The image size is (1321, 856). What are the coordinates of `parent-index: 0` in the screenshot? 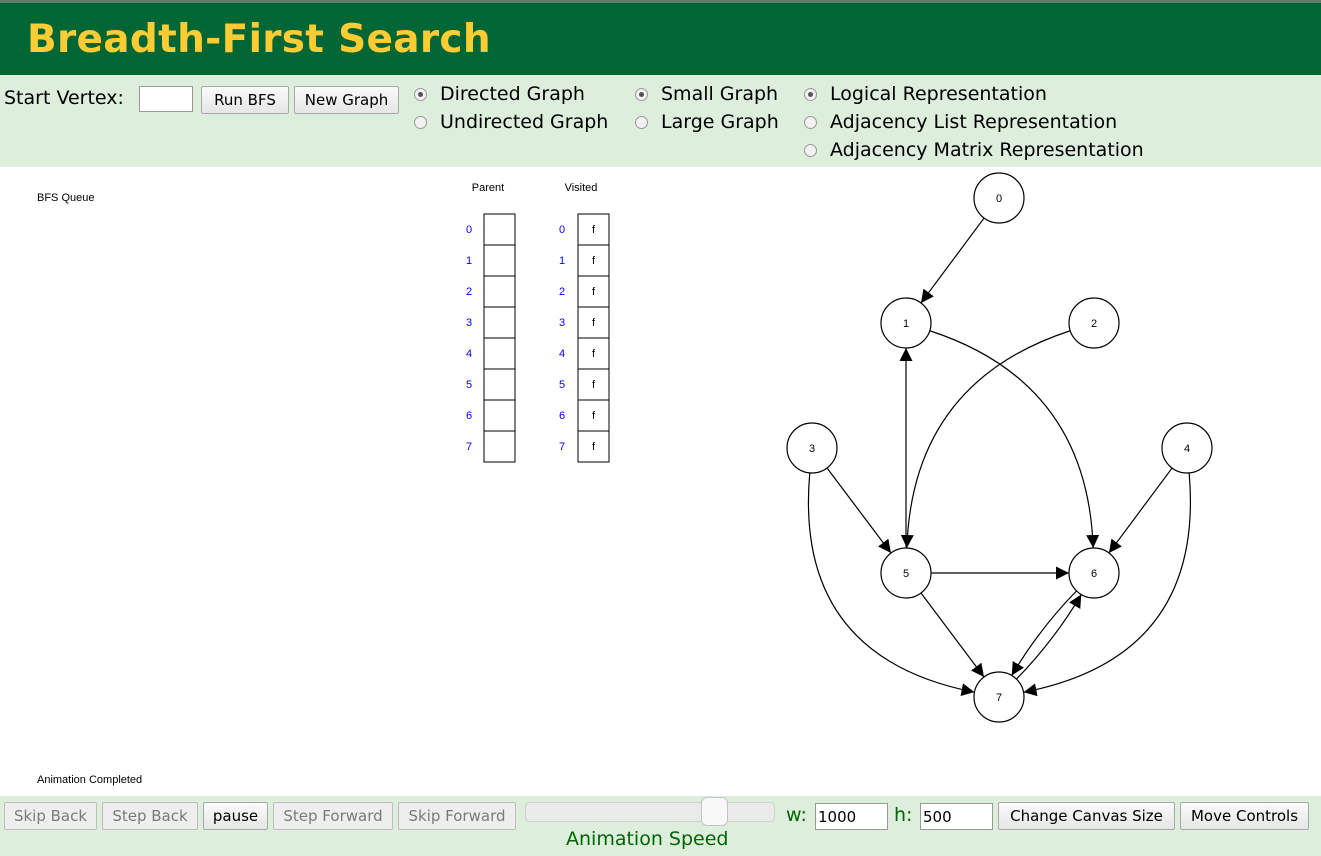 It's located at (469, 230).